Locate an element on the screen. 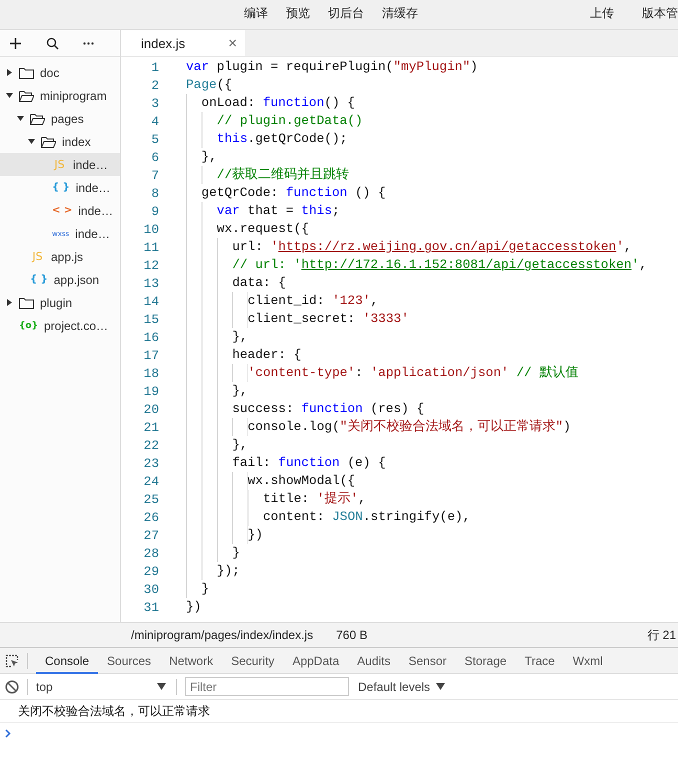 Image resolution: width=678 pixels, height=768 pixels. add-icon is located at coordinates (15, 43).